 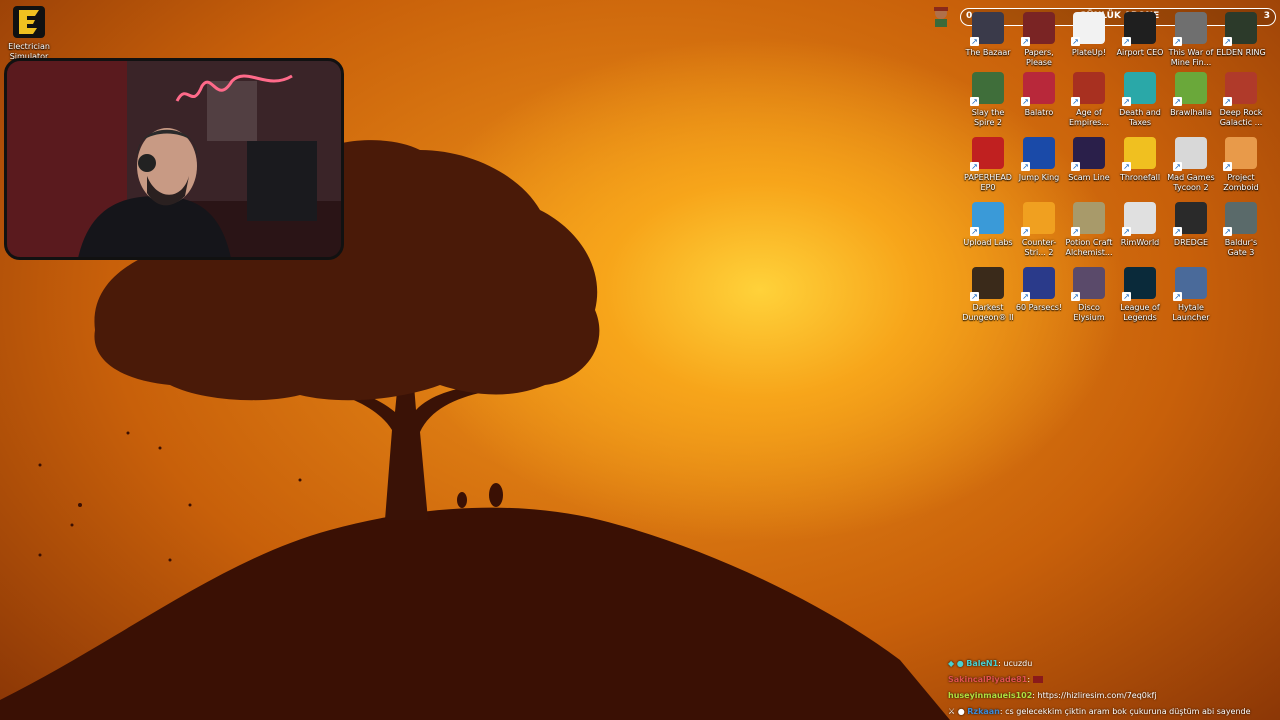 I want to click on streamer-avatar-icon, so click(x=941, y=16).